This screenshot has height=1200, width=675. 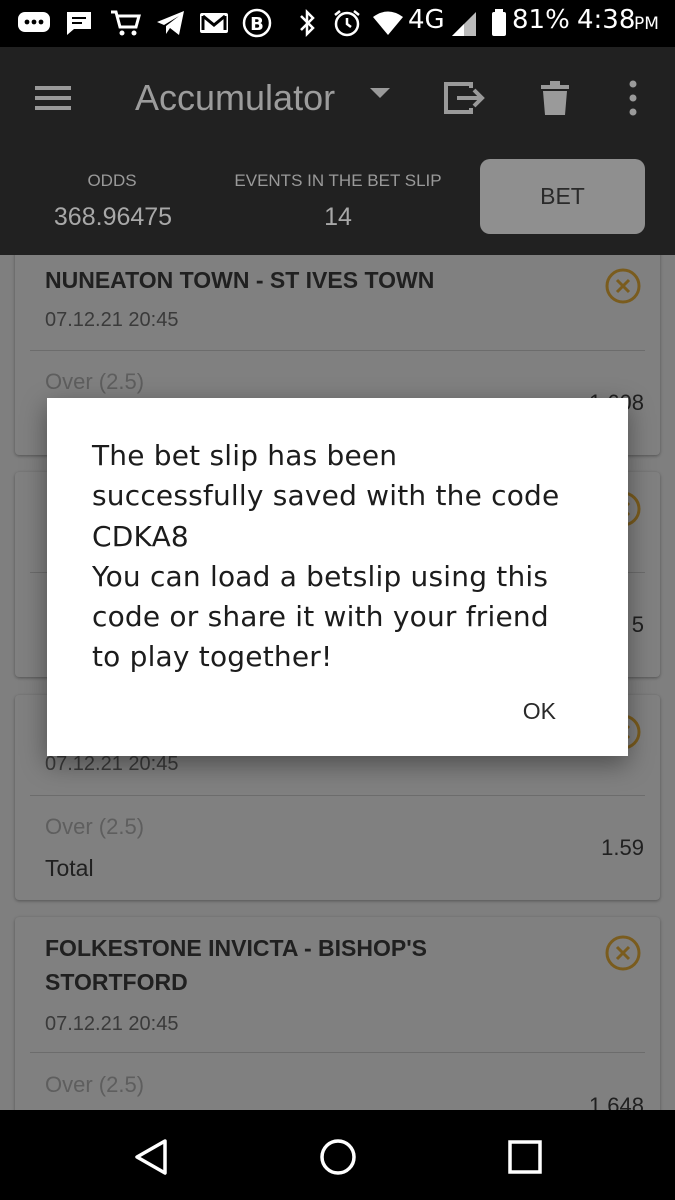 What do you see at coordinates (380, 94) in the screenshot?
I see `chevron-down-icon` at bounding box center [380, 94].